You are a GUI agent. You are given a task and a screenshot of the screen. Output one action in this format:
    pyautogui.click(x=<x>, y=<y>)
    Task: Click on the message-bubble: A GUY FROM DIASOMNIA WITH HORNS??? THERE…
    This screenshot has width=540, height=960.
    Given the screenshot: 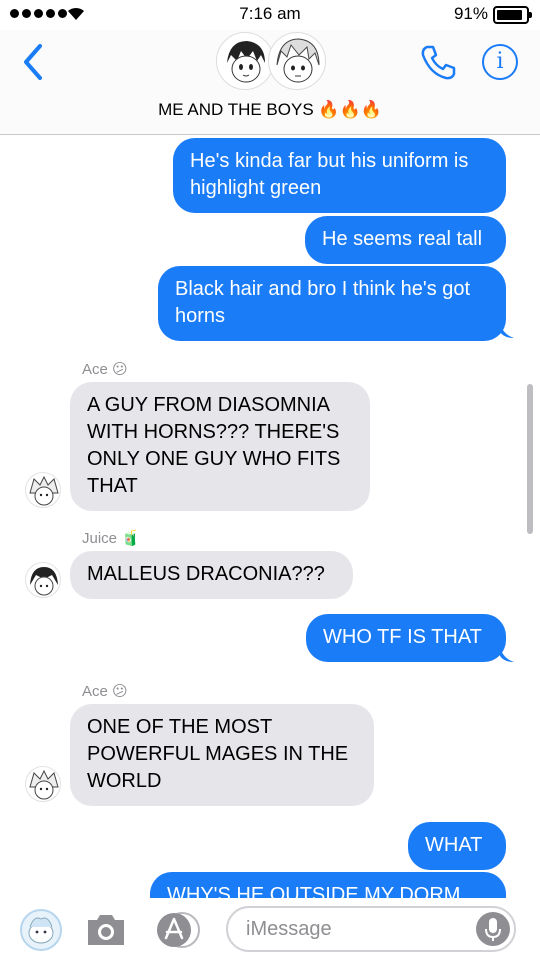 What is the action you would take?
    pyautogui.click(x=220, y=446)
    